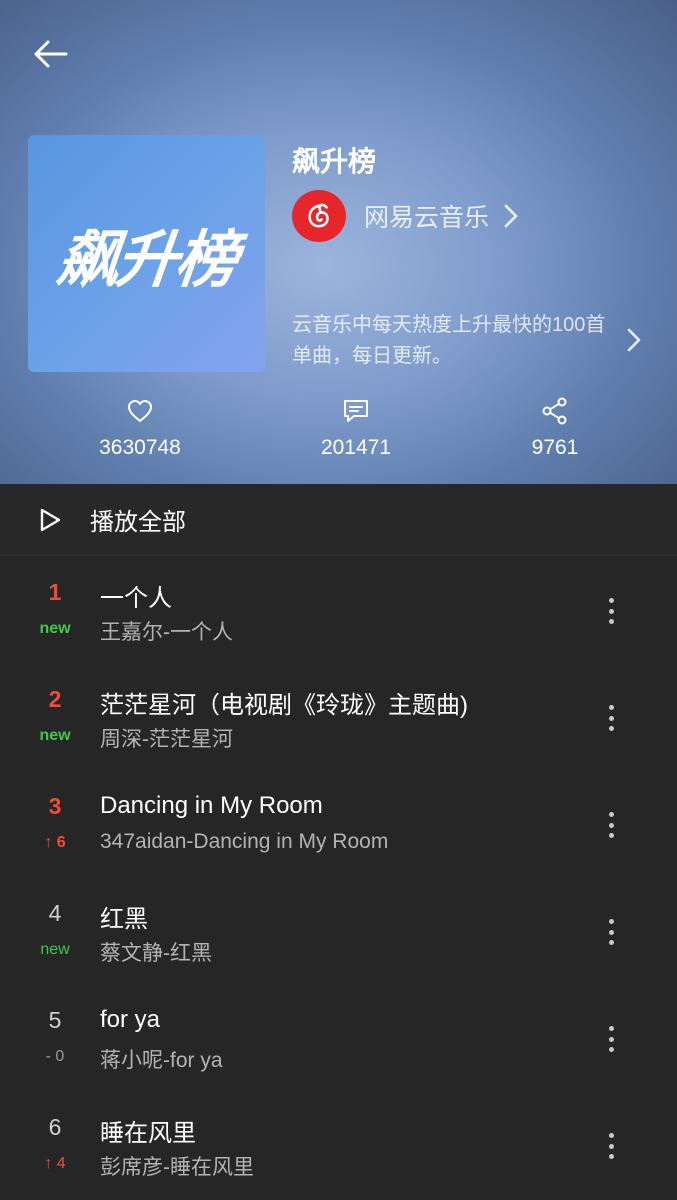 The image size is (677, 1200). I want to click on song-artist-album: 彭席彦-睡在风里, so click(177, 1167).